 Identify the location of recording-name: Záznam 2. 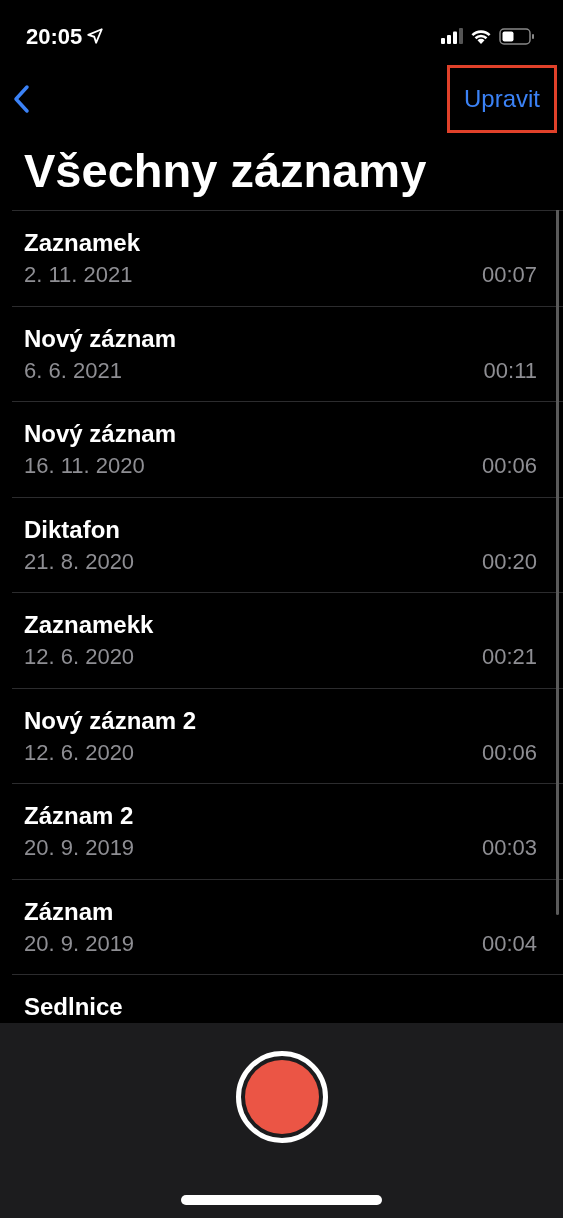
(79, 816).